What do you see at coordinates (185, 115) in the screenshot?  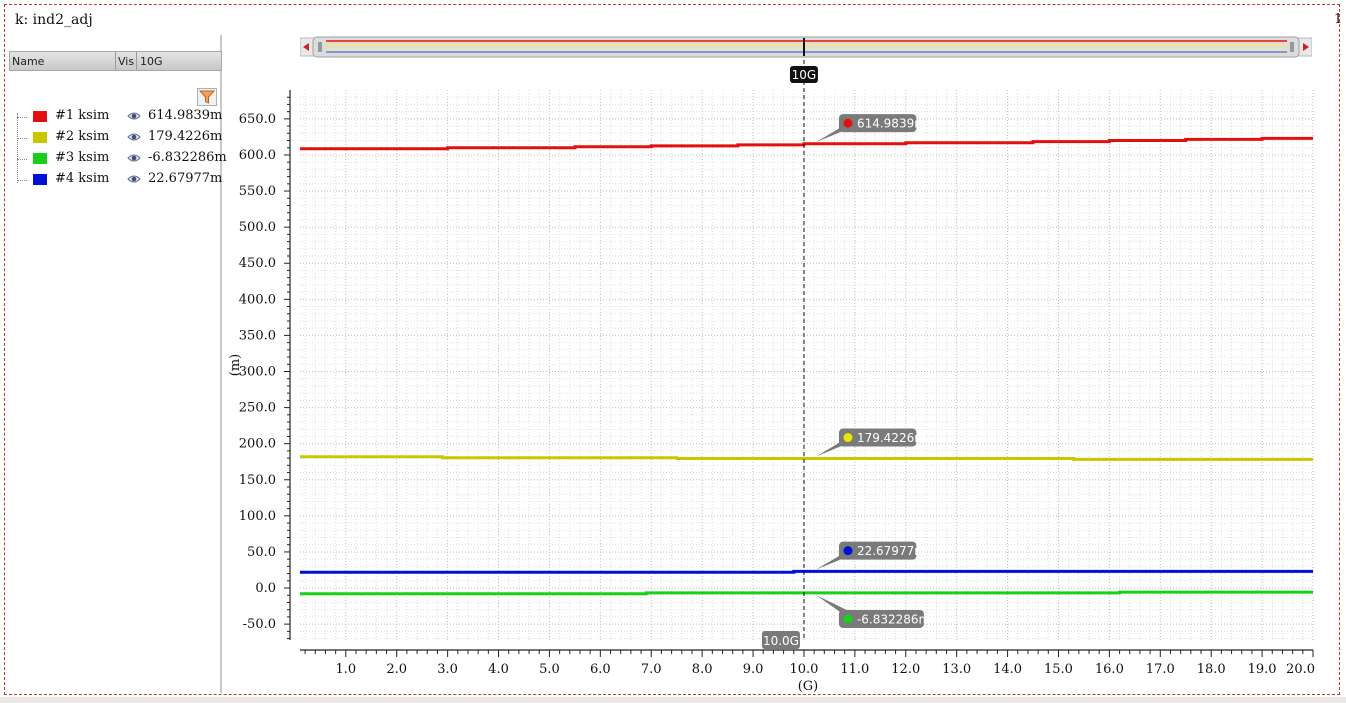 I see `signal-value: 614.9839m` at bounding box center [185, 115].